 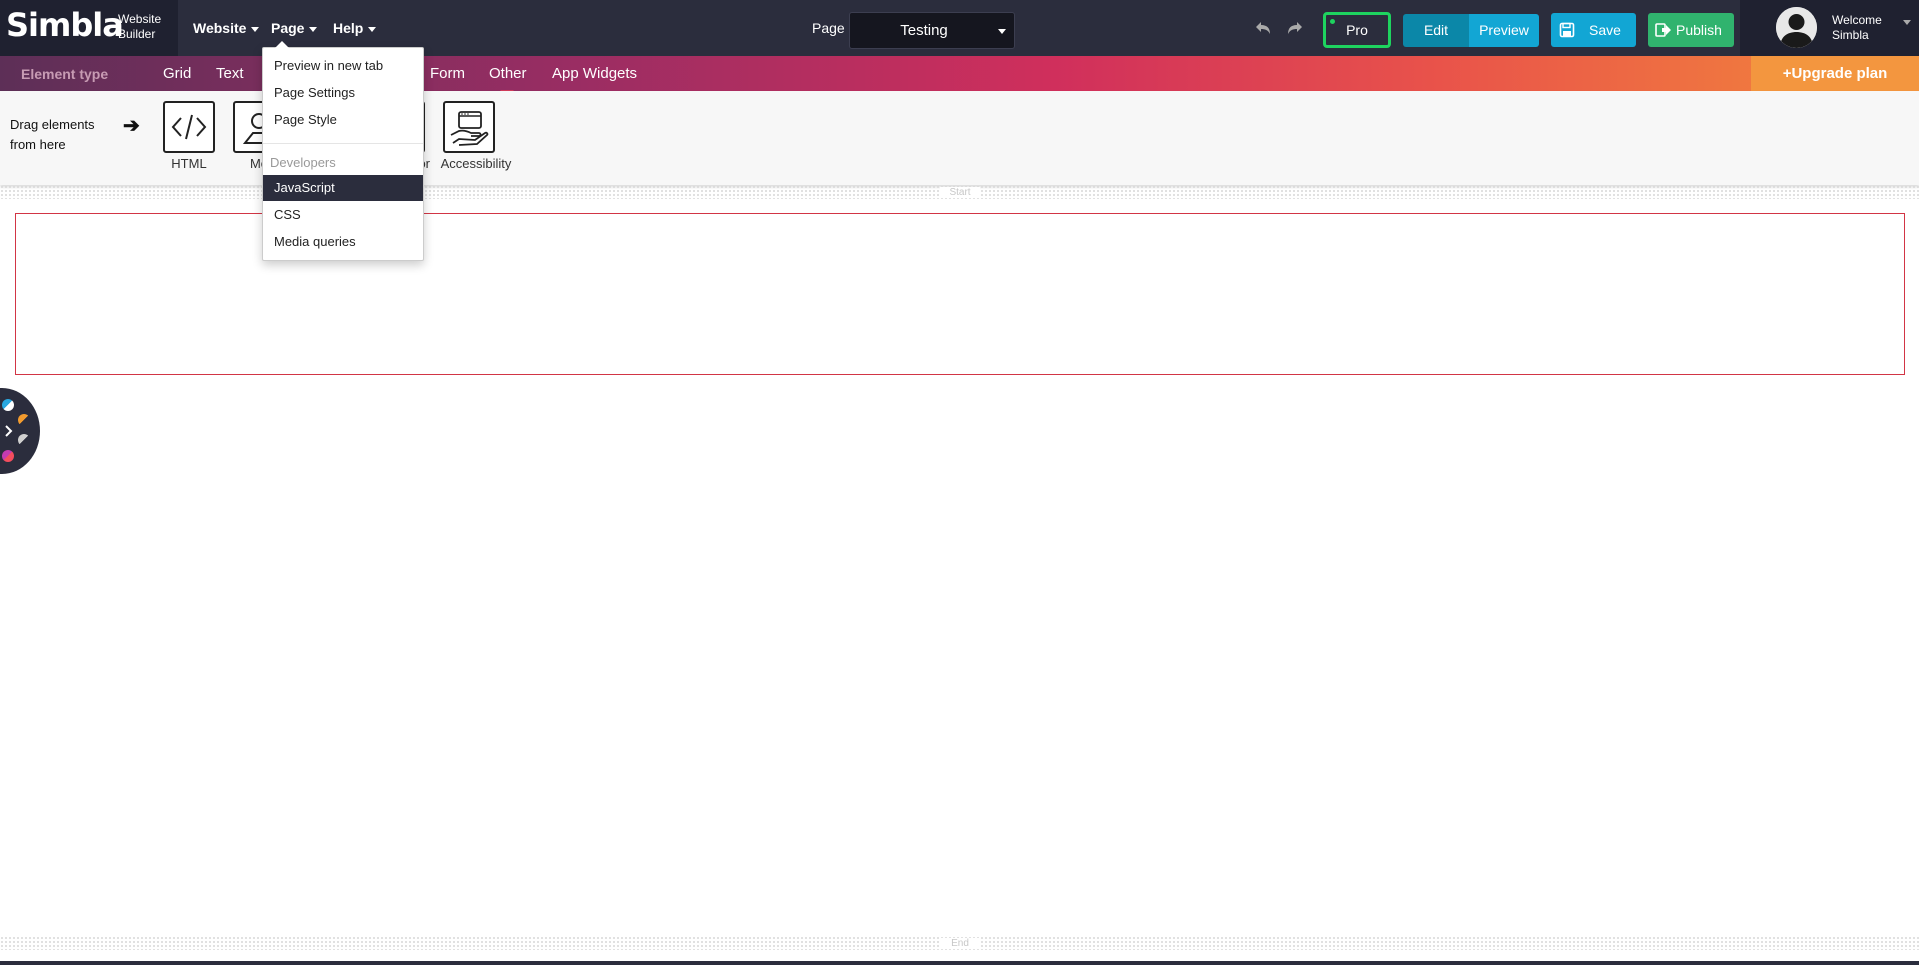 What do you see at coordinates (1663, 30) in the screenshot?
I see `publish-icon` at bounding box center [1663, 30].